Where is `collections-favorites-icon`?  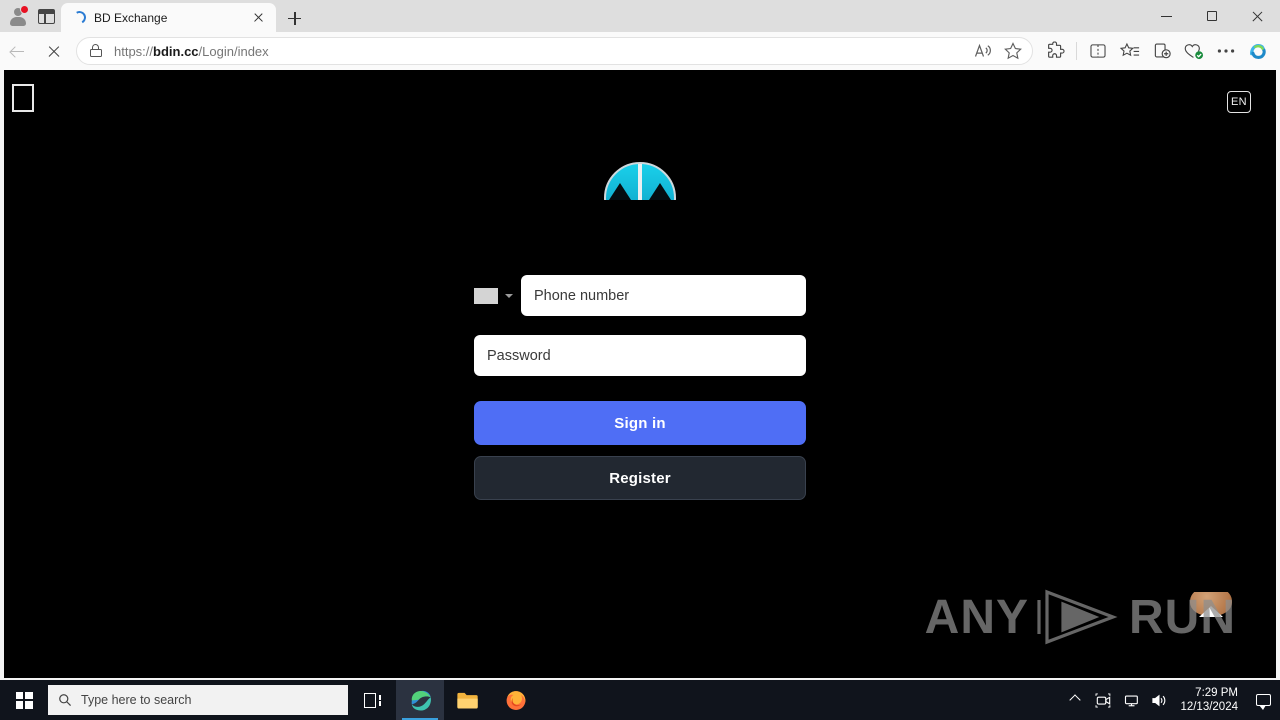
collections-favorites-icon is located at coordinates (1130, 51).